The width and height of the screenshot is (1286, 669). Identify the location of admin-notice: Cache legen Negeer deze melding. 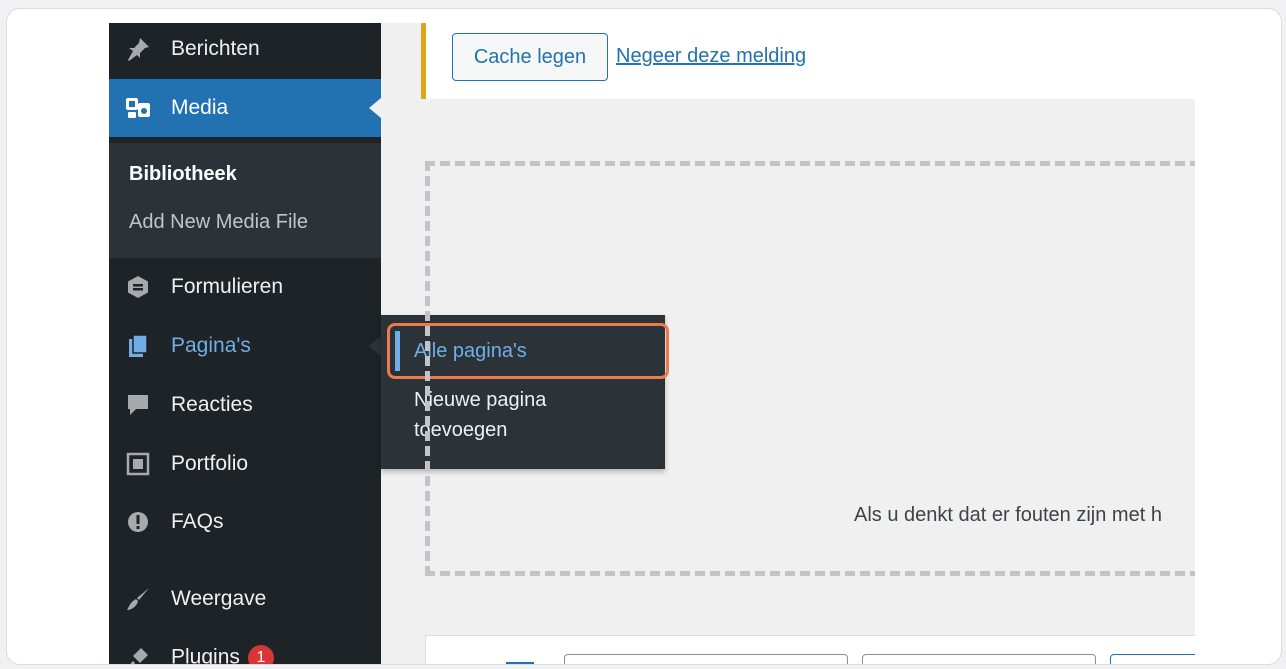
(808, 61).